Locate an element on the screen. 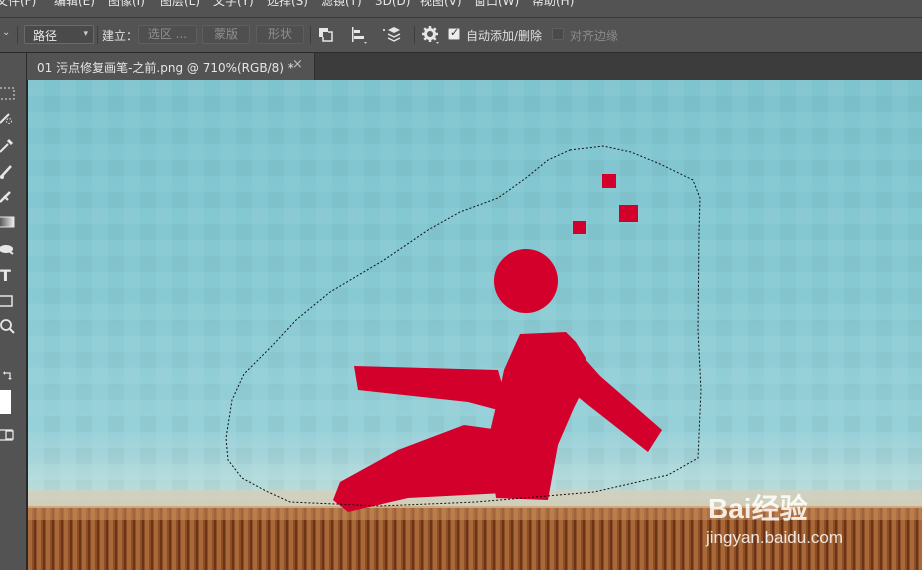 The image size is (922, 570). dodge-tool-icon is located at coordinates (10, 249).